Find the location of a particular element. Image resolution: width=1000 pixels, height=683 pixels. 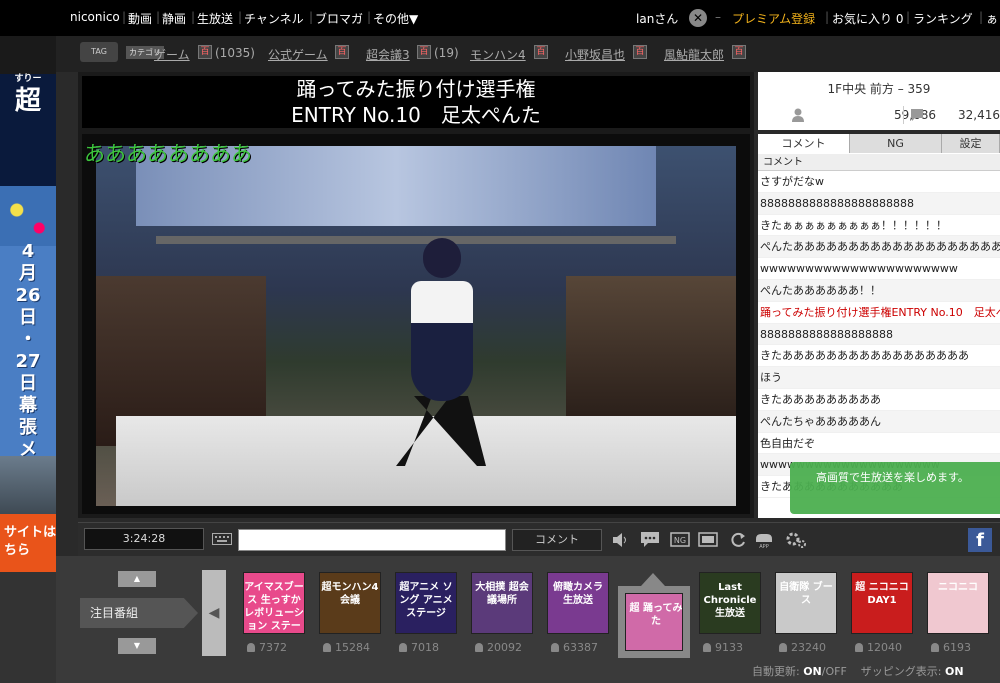

nav-niconico: niconico is located at coordinates (95, 17).